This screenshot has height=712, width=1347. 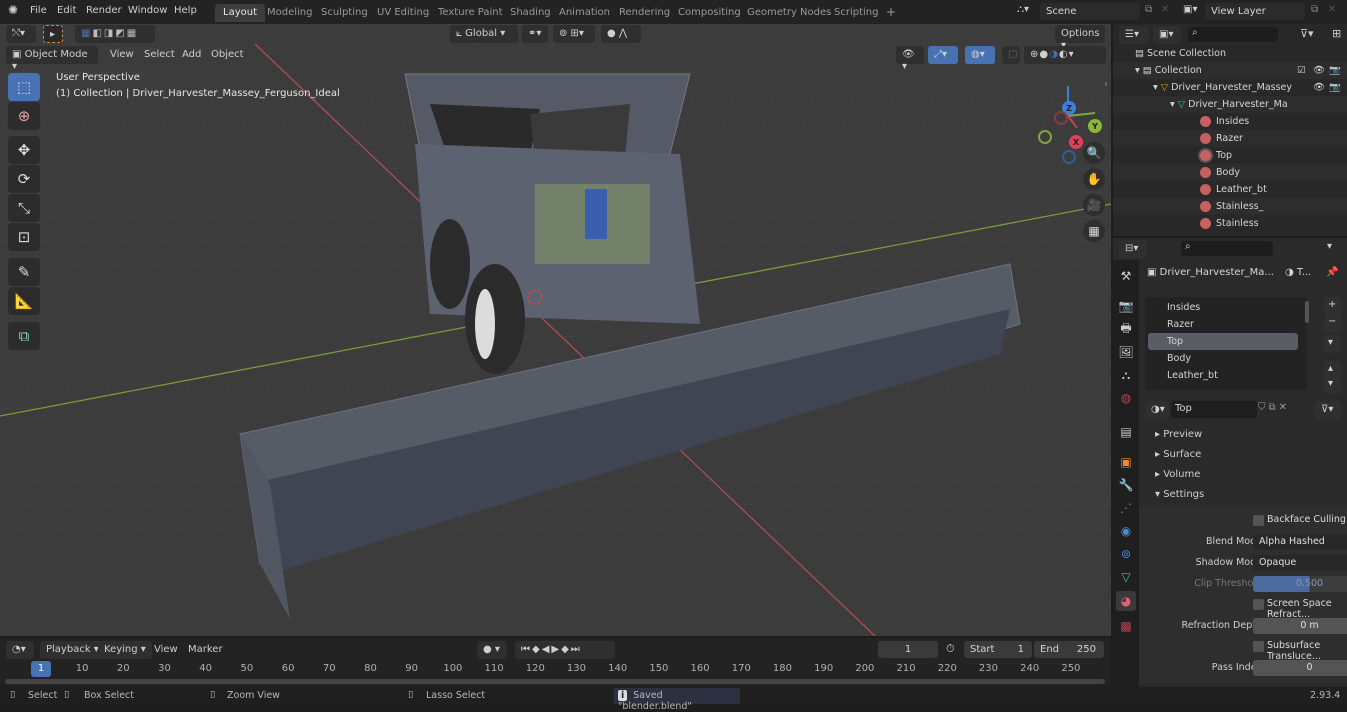 I want to click on select-box-tool-icon: ⬚, so click(x=24, y=87).